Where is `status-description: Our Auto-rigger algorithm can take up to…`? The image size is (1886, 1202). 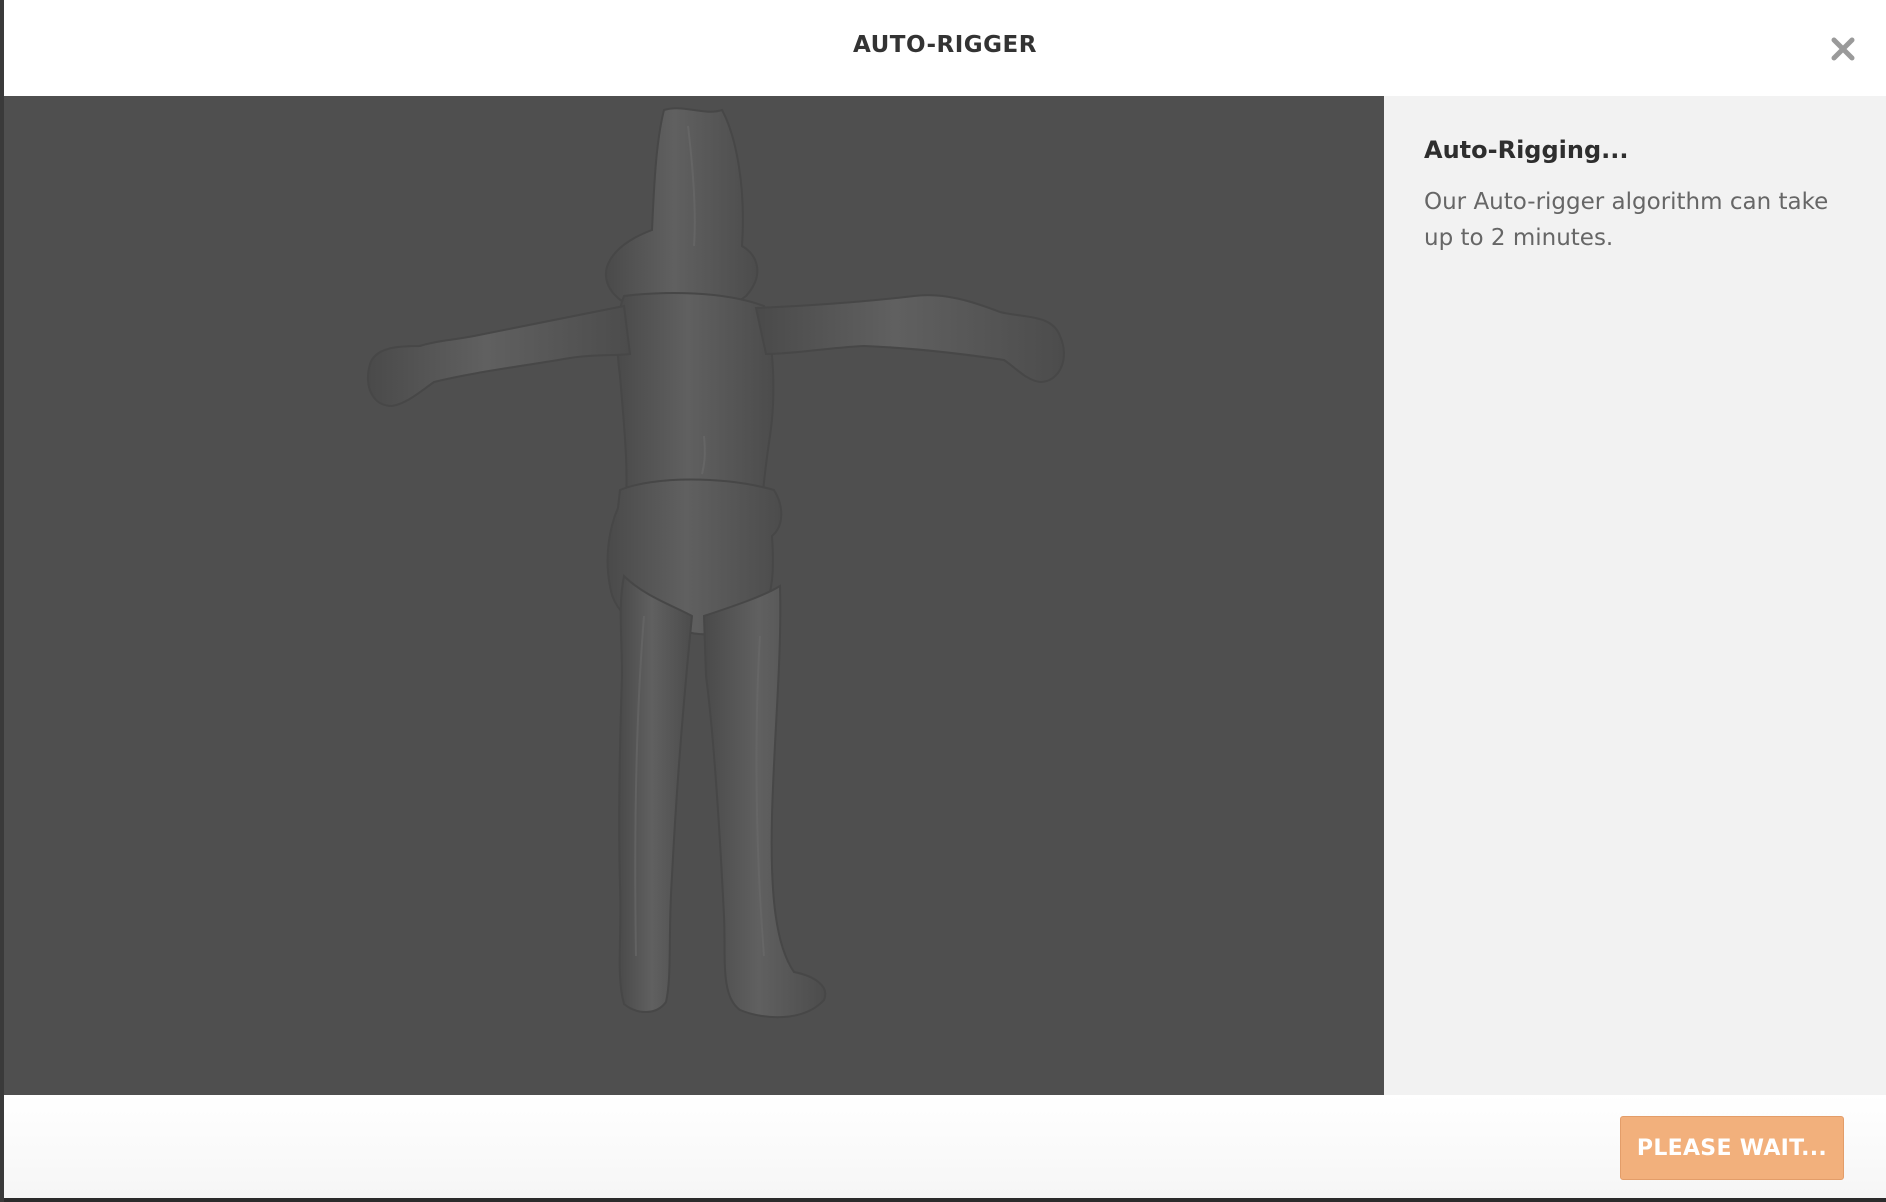 status-description: Our Auto-rigger algorithm can take up to… is located at coordinates (1626, 220).